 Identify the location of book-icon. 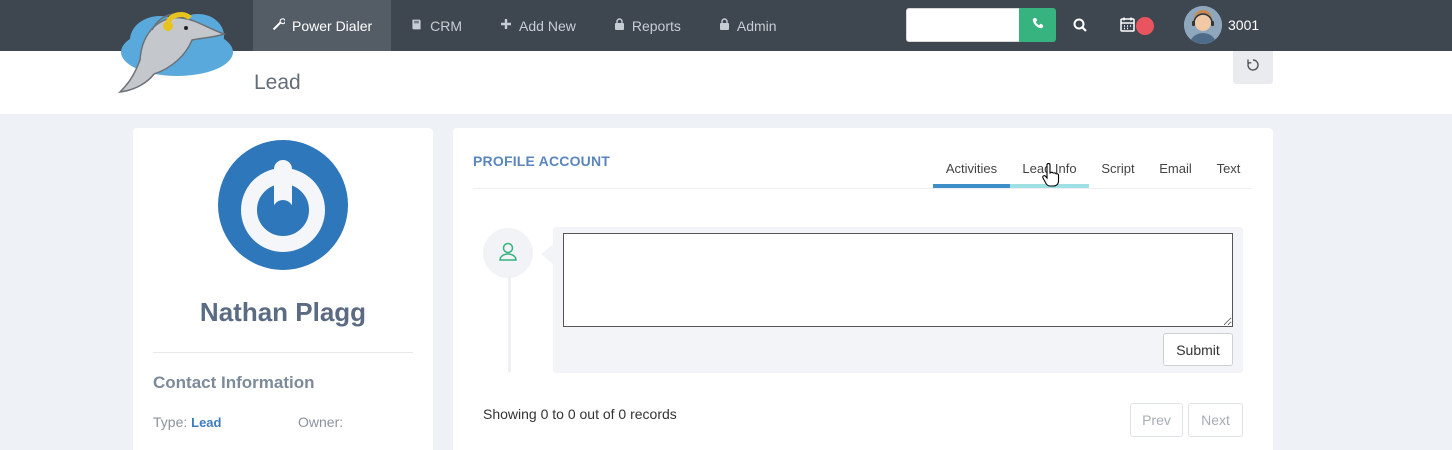
(416, 26).